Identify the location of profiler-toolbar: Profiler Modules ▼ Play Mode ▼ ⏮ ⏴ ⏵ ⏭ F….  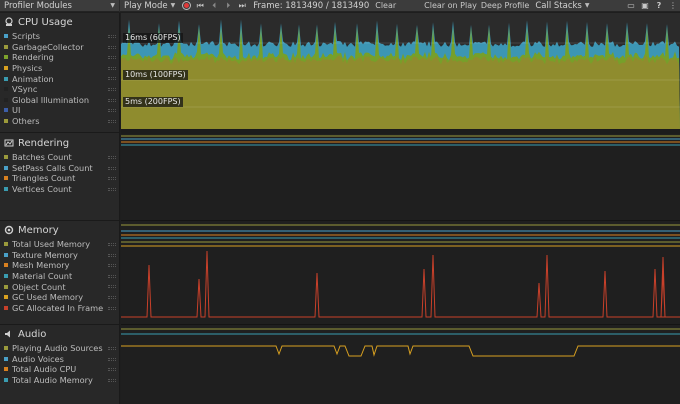
(340, 6).